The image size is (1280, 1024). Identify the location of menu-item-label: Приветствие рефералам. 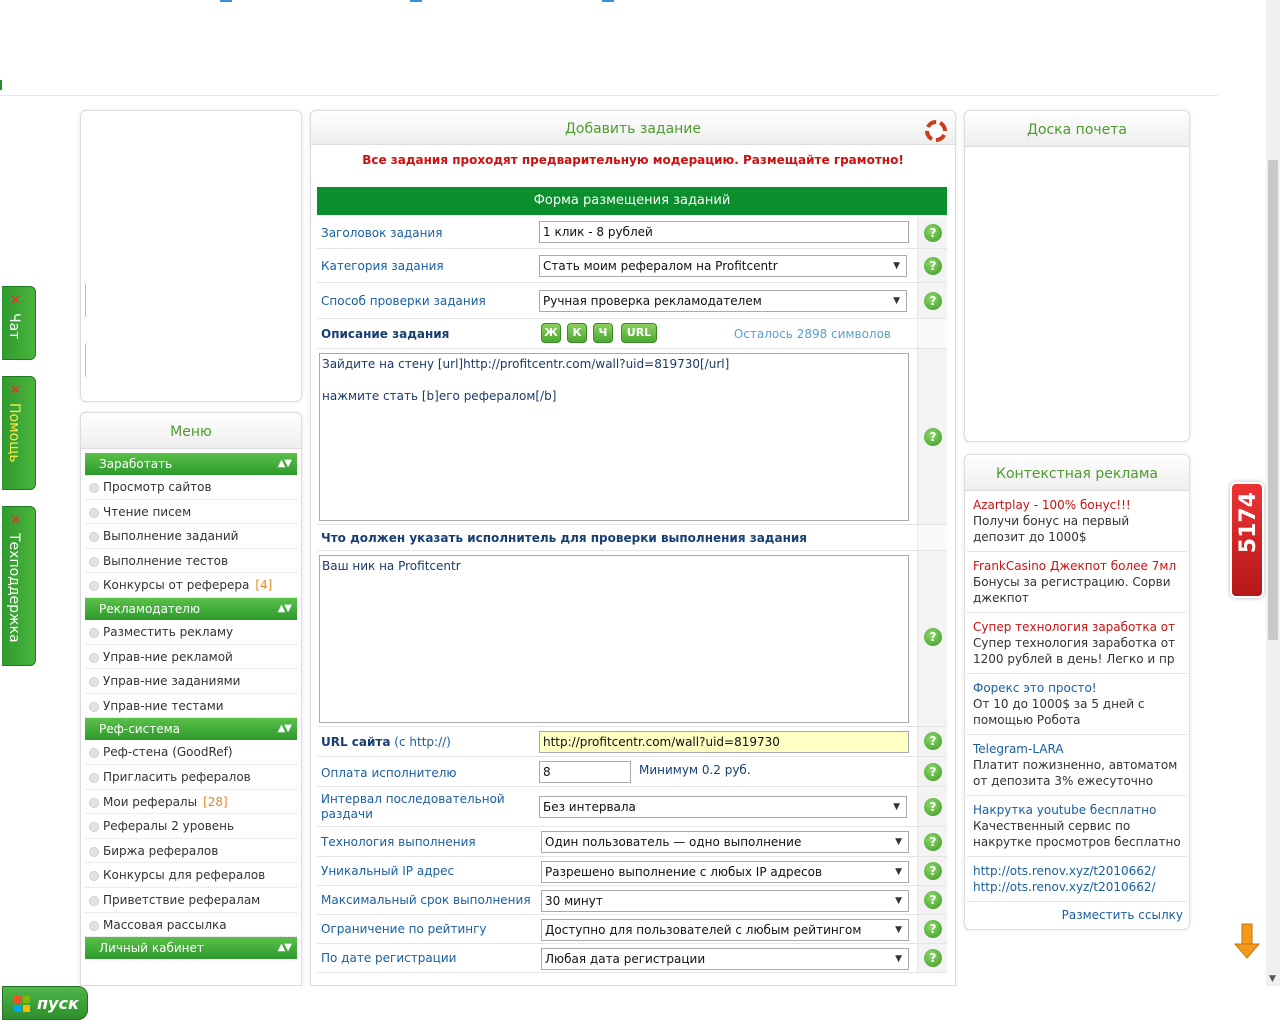
(182, 899).